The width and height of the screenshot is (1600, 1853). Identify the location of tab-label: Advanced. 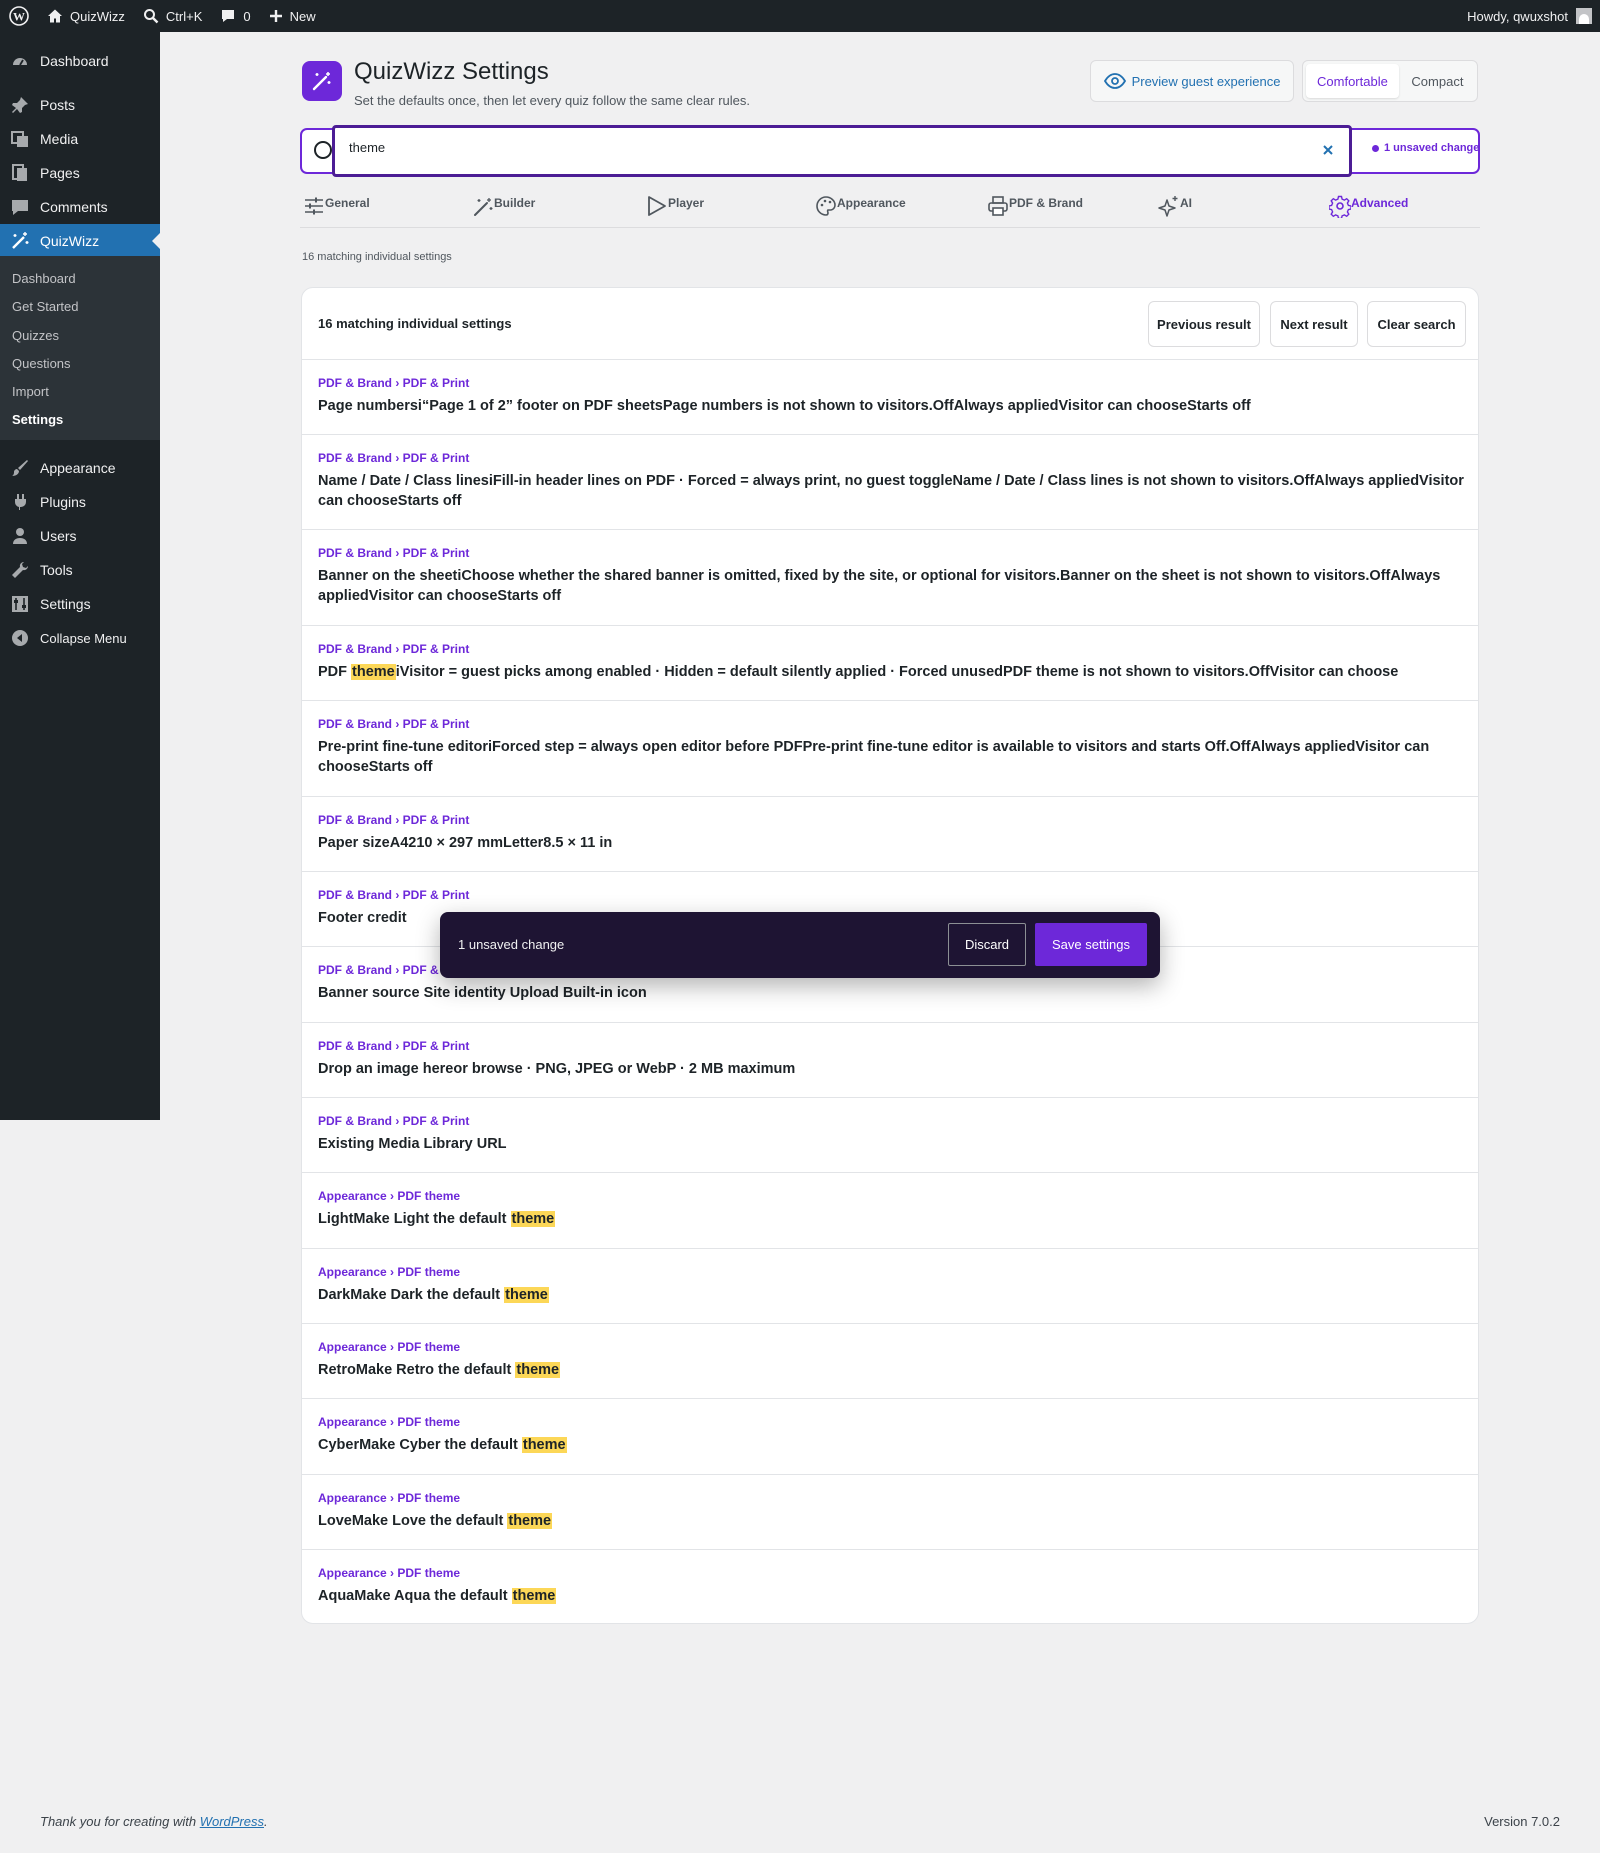
(1380, 203).